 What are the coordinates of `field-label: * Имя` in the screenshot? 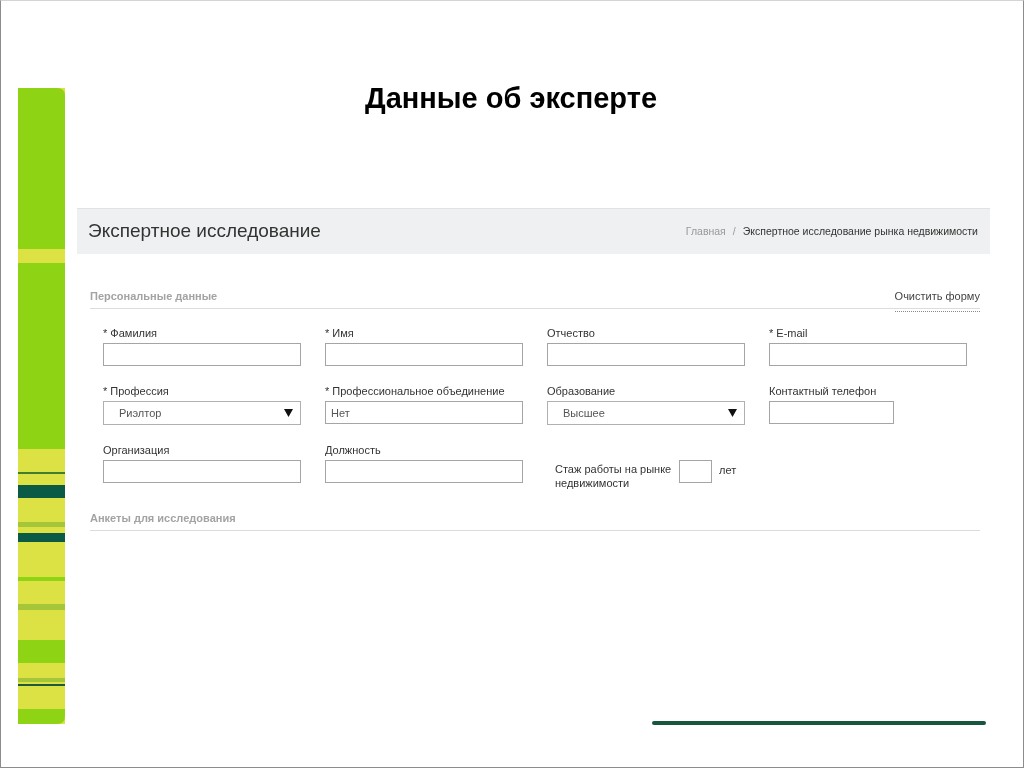 It's located at (340, 333).